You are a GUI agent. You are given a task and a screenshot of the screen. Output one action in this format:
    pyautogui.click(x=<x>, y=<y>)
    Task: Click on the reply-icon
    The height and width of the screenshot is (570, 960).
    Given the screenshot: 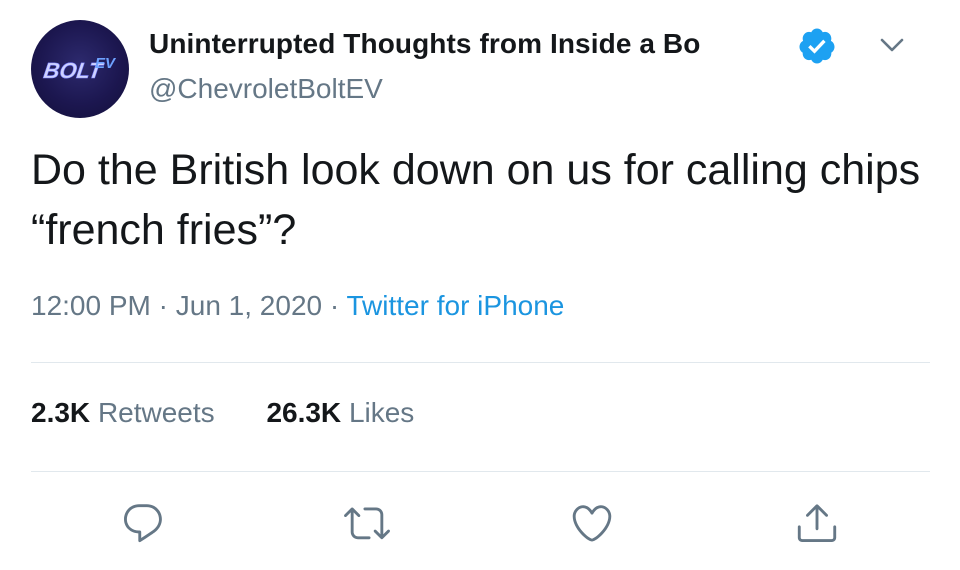 What is the action you would take?
    pyautogui.click(x=143, y=523)
    